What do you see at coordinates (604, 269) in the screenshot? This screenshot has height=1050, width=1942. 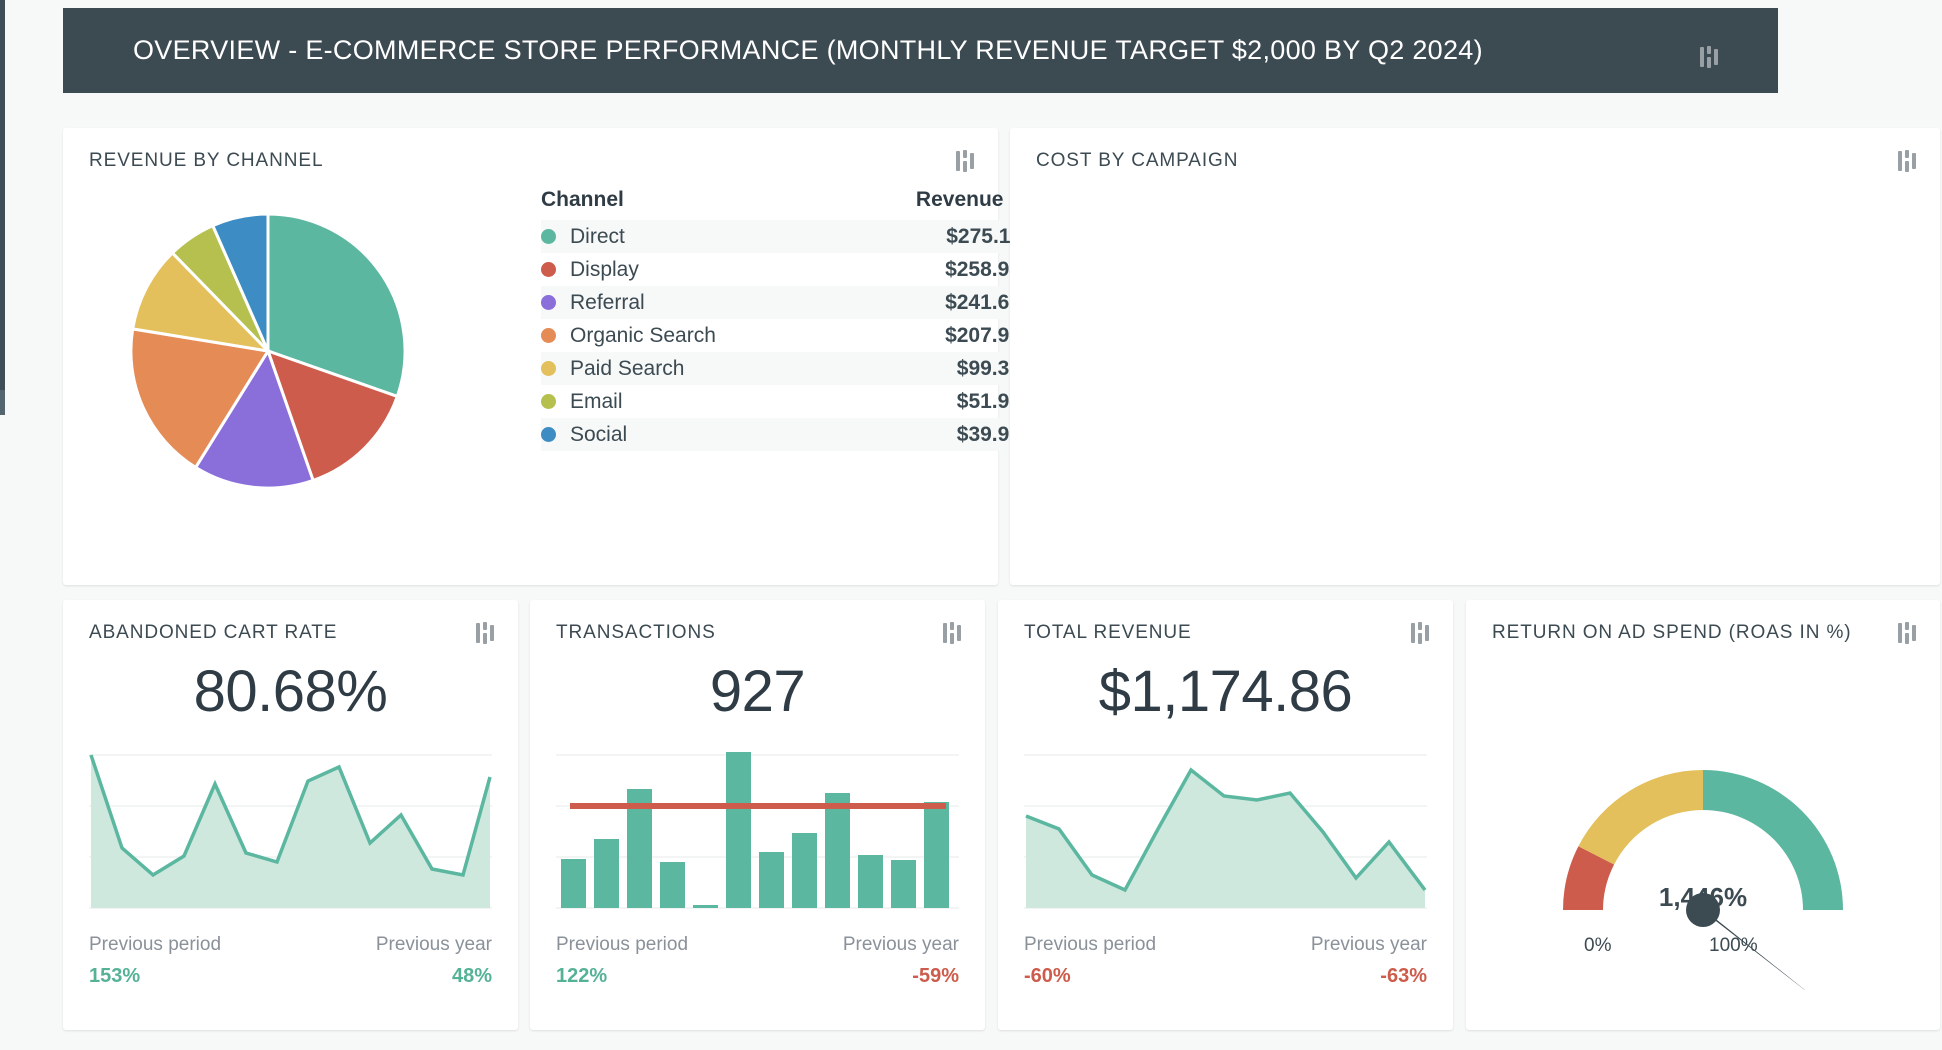 I see `row-label: Display` at bounding box center [604, 269].